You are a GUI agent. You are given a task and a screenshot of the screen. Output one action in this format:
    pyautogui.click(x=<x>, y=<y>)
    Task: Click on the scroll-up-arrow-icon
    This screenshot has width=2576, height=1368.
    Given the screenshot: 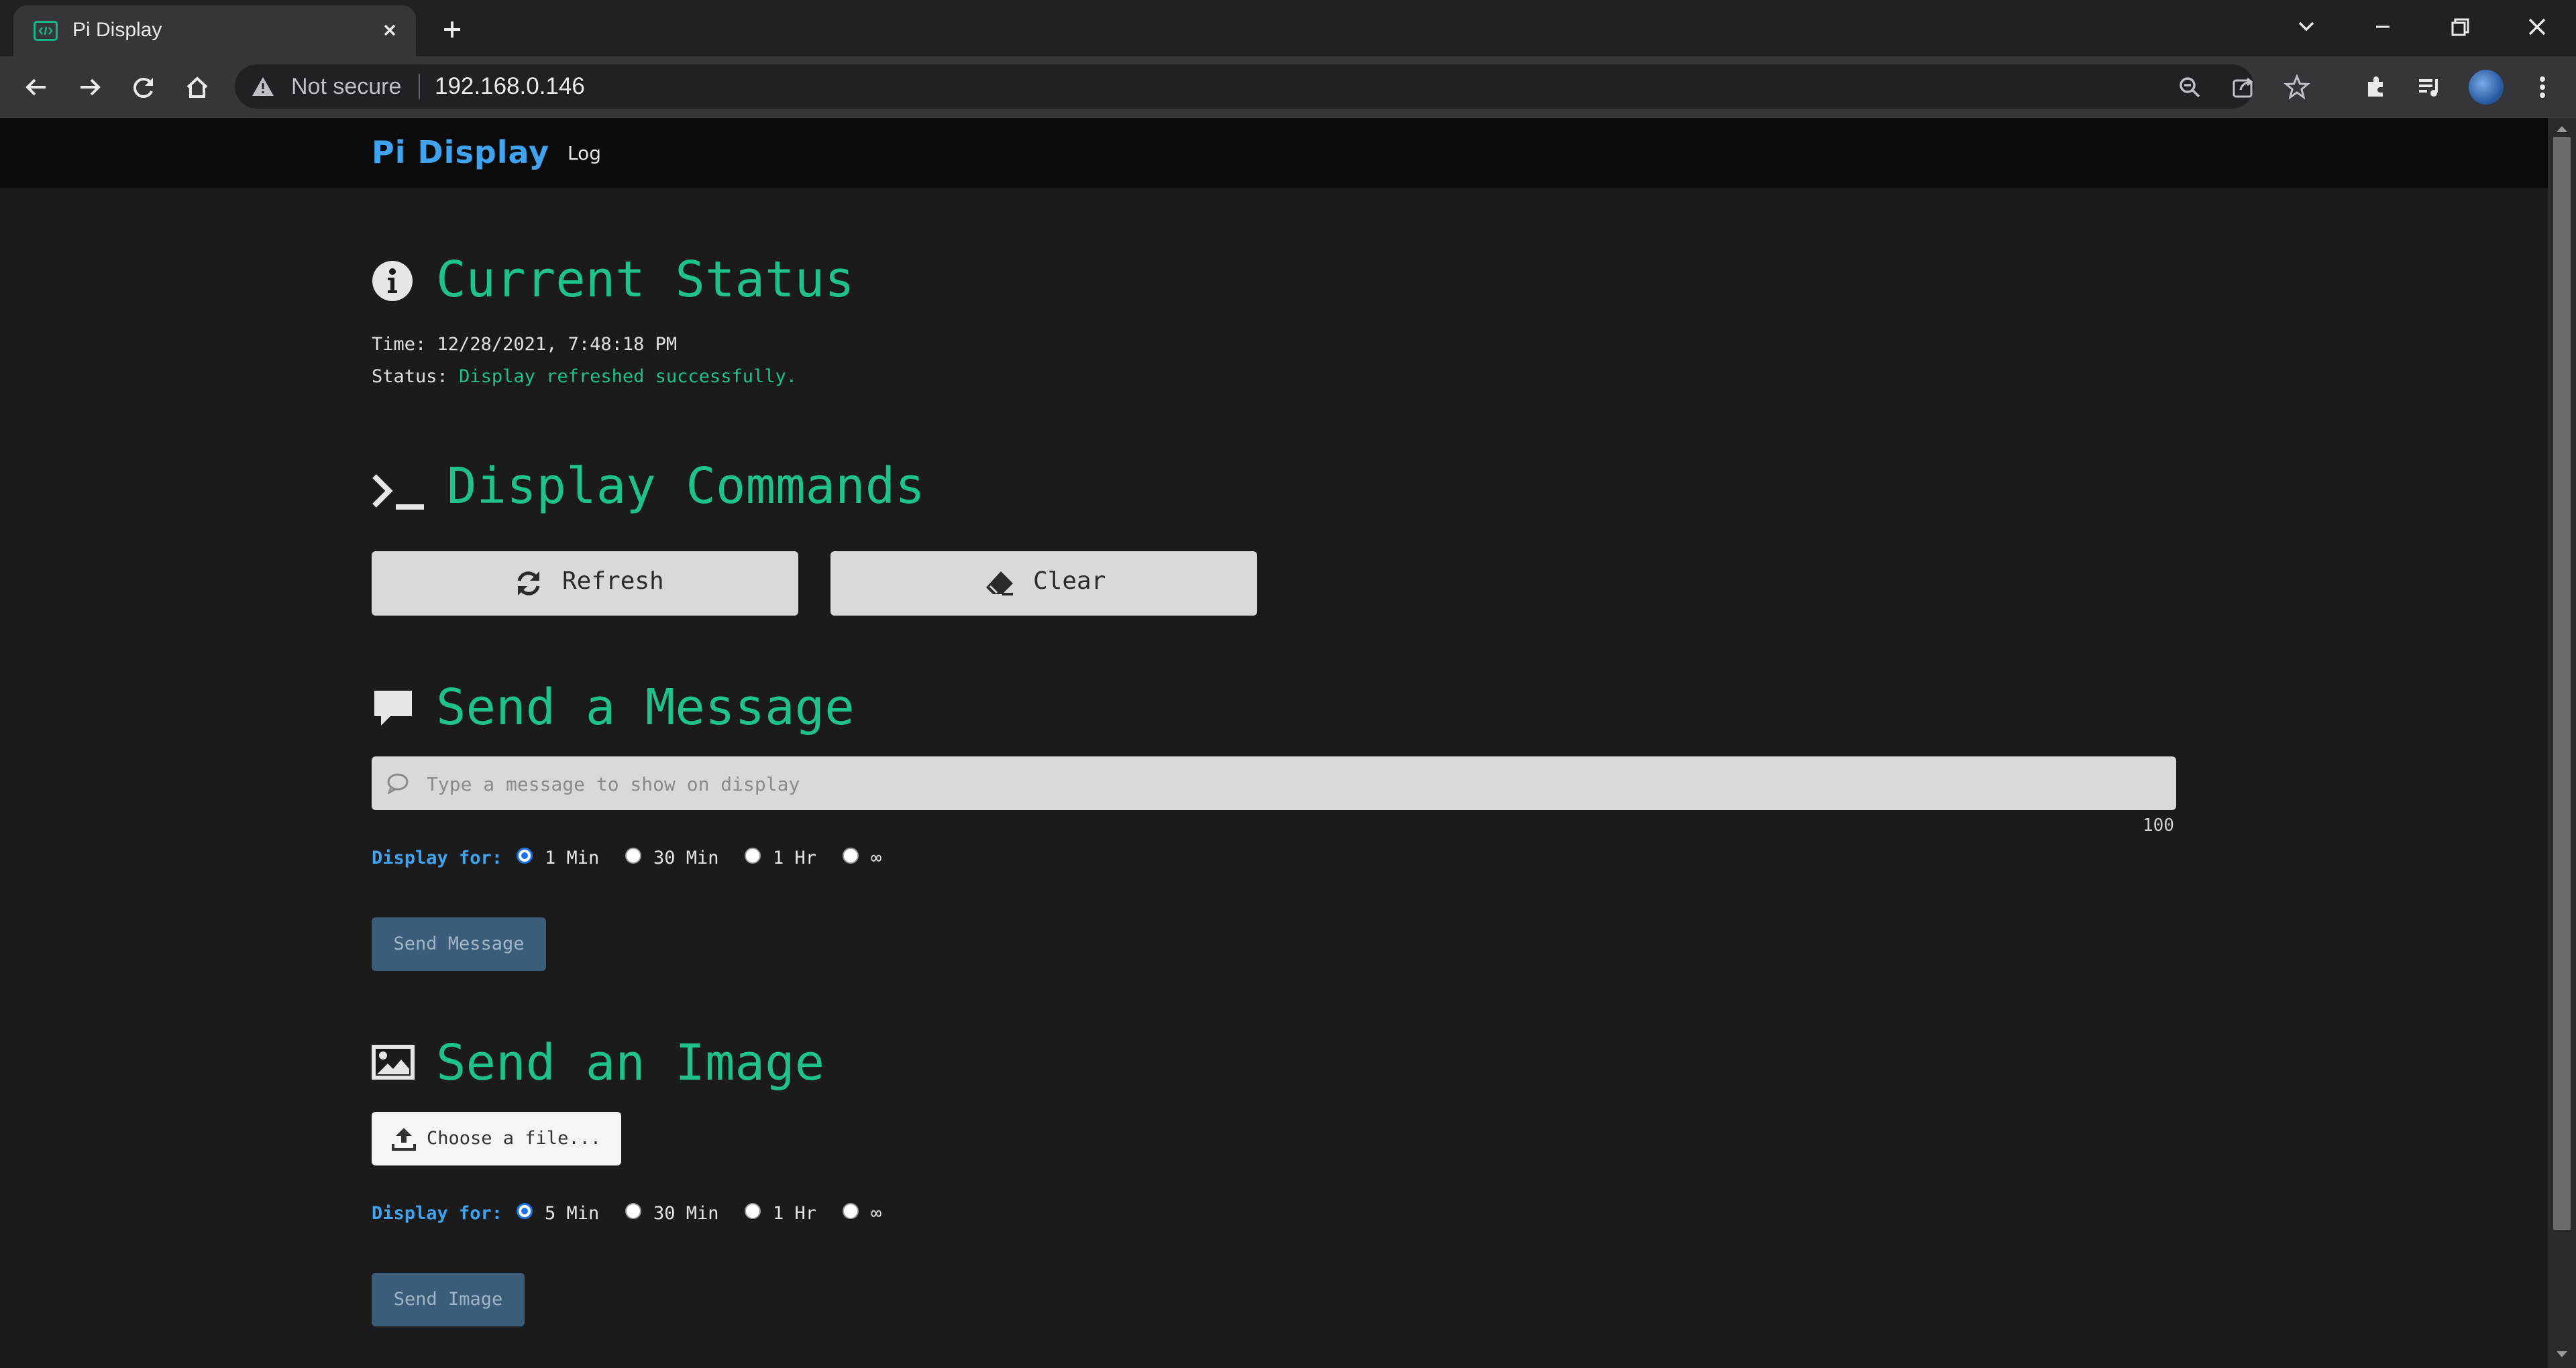 What is the action you would take?
    pyautogui.click(x=2562, y=128)
    